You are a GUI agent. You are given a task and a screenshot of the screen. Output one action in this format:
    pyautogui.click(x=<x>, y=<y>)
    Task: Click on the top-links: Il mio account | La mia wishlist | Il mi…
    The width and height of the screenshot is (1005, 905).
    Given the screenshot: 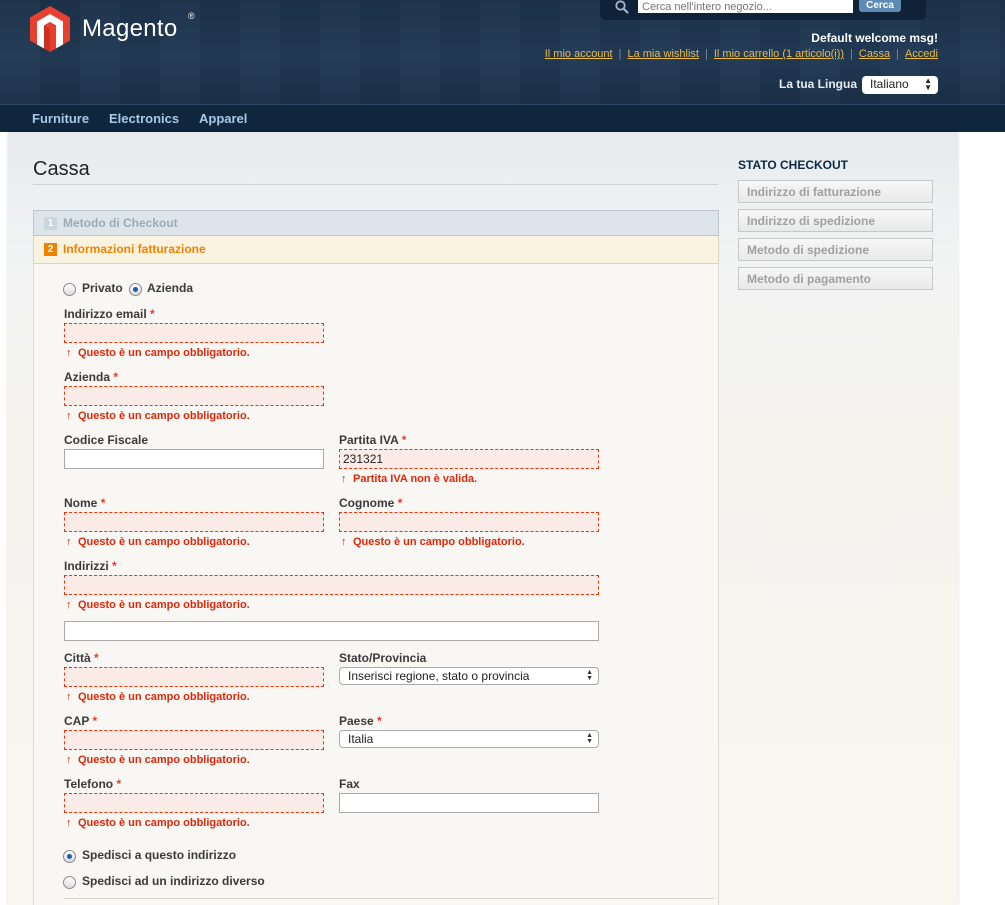 What is the action you would take?
    pyautogui.click(x=741, y=54)
    